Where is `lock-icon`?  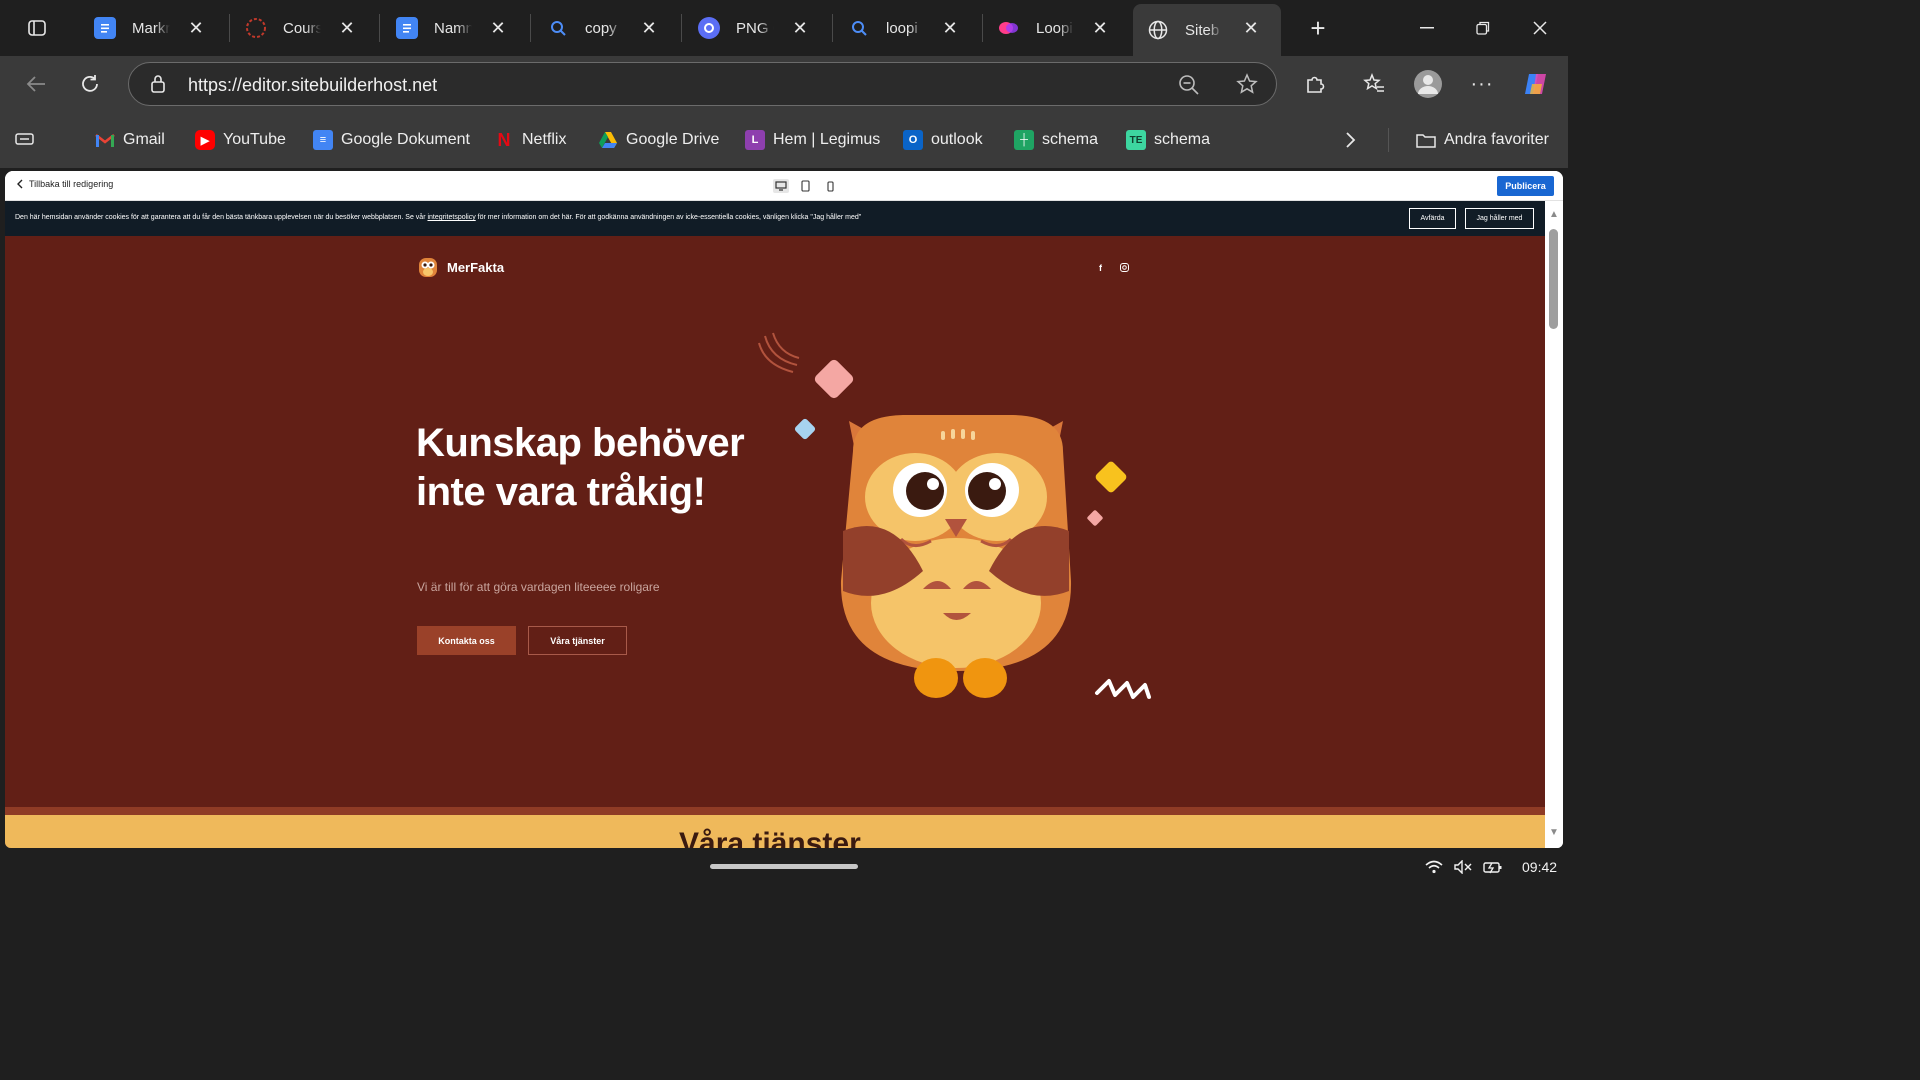
lock-icon is located at coordinates (158, 86).